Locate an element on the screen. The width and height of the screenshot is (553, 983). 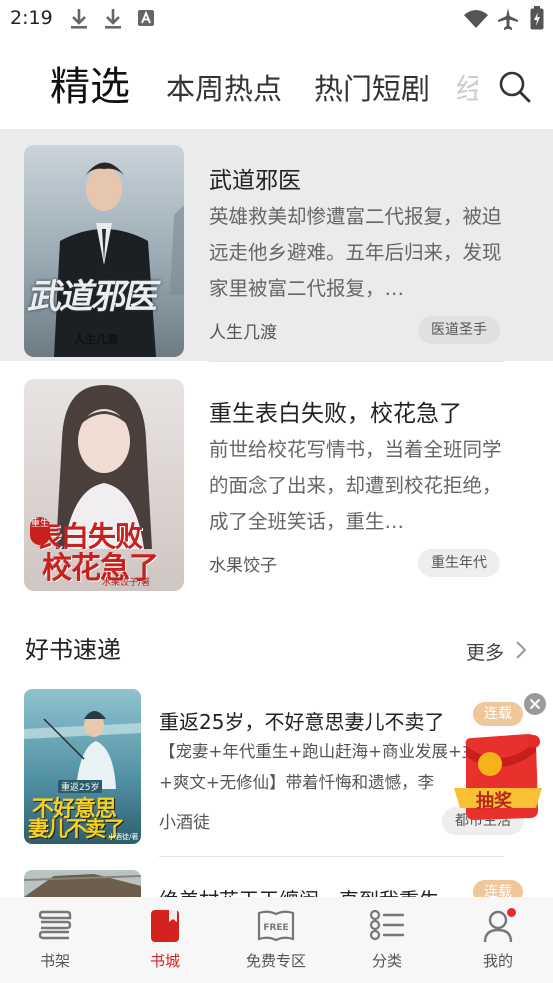
book-cover: 表白失败 校花急了 重生 水果饺子/著 is located at coordinates (104, 485).